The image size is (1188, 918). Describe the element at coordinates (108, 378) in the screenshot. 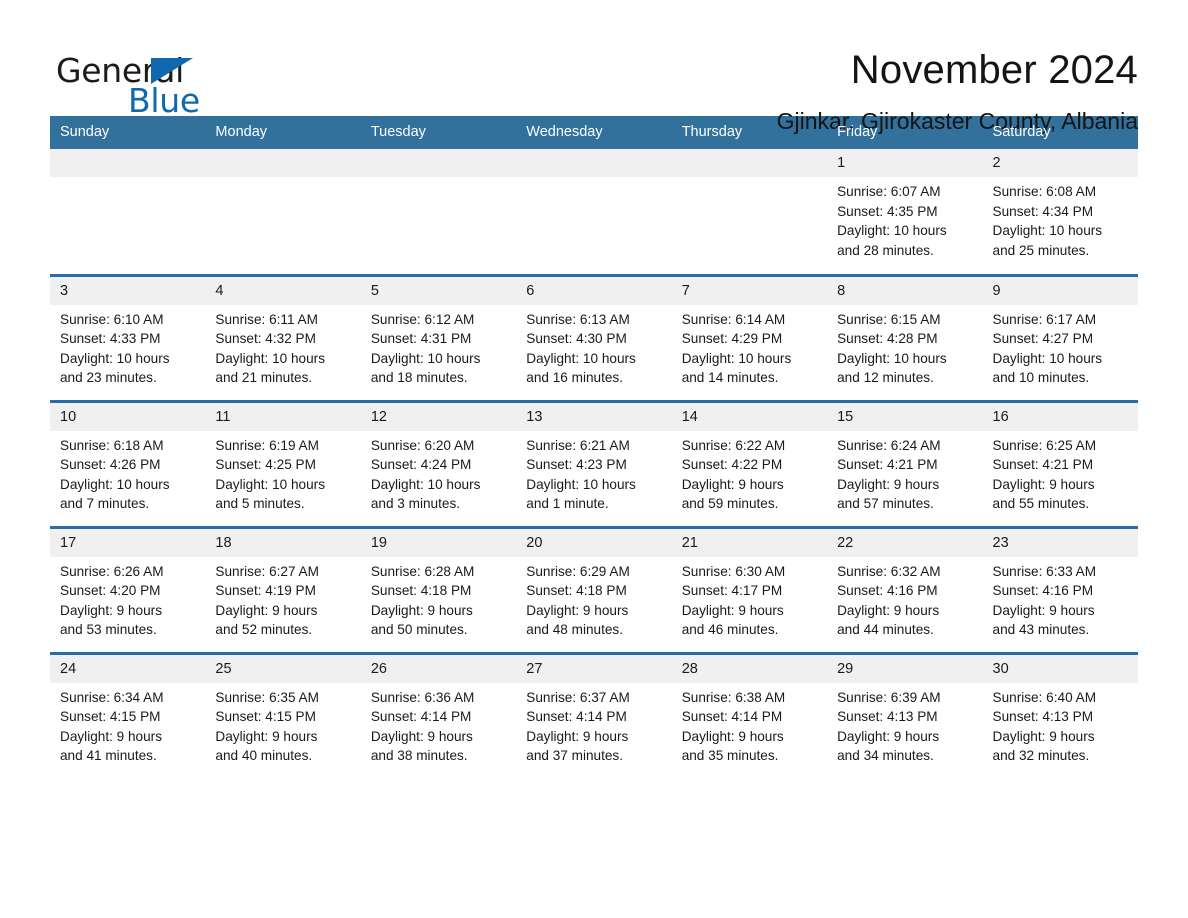

I see `daylight-text-line2: and 23 minutes.` at that location.